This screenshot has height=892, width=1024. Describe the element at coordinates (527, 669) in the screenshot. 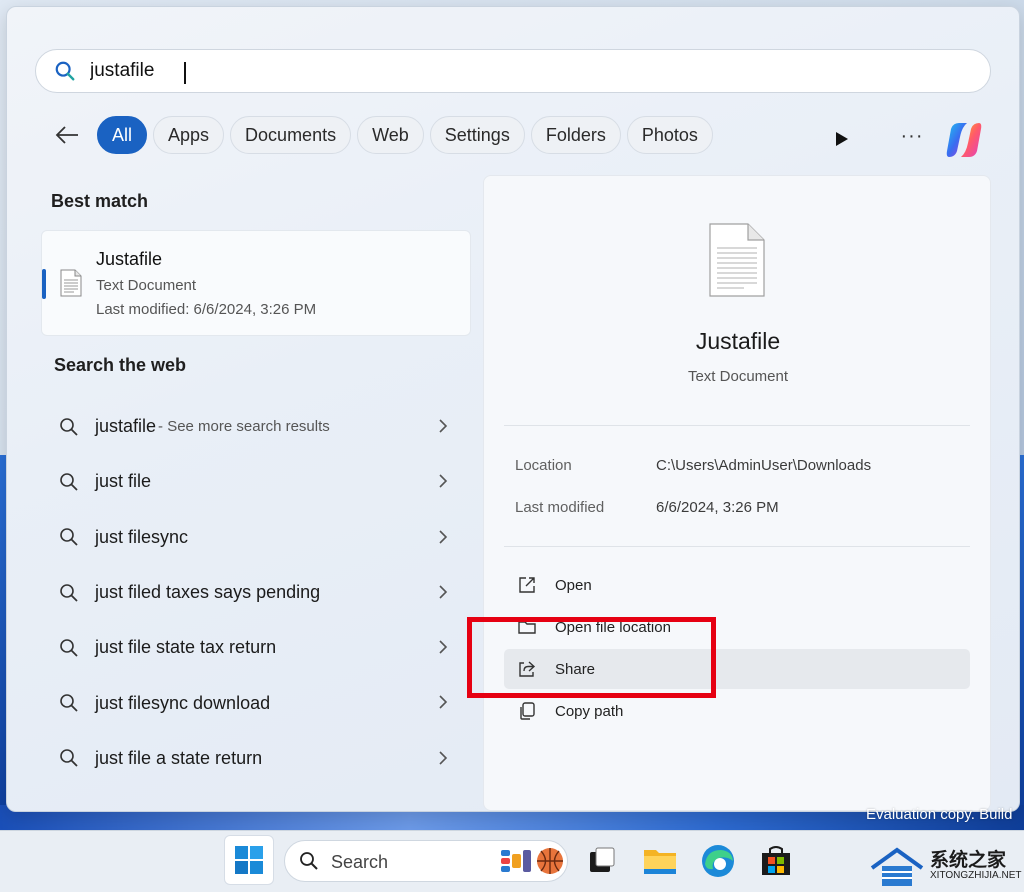

I see `share-icon` at that location.